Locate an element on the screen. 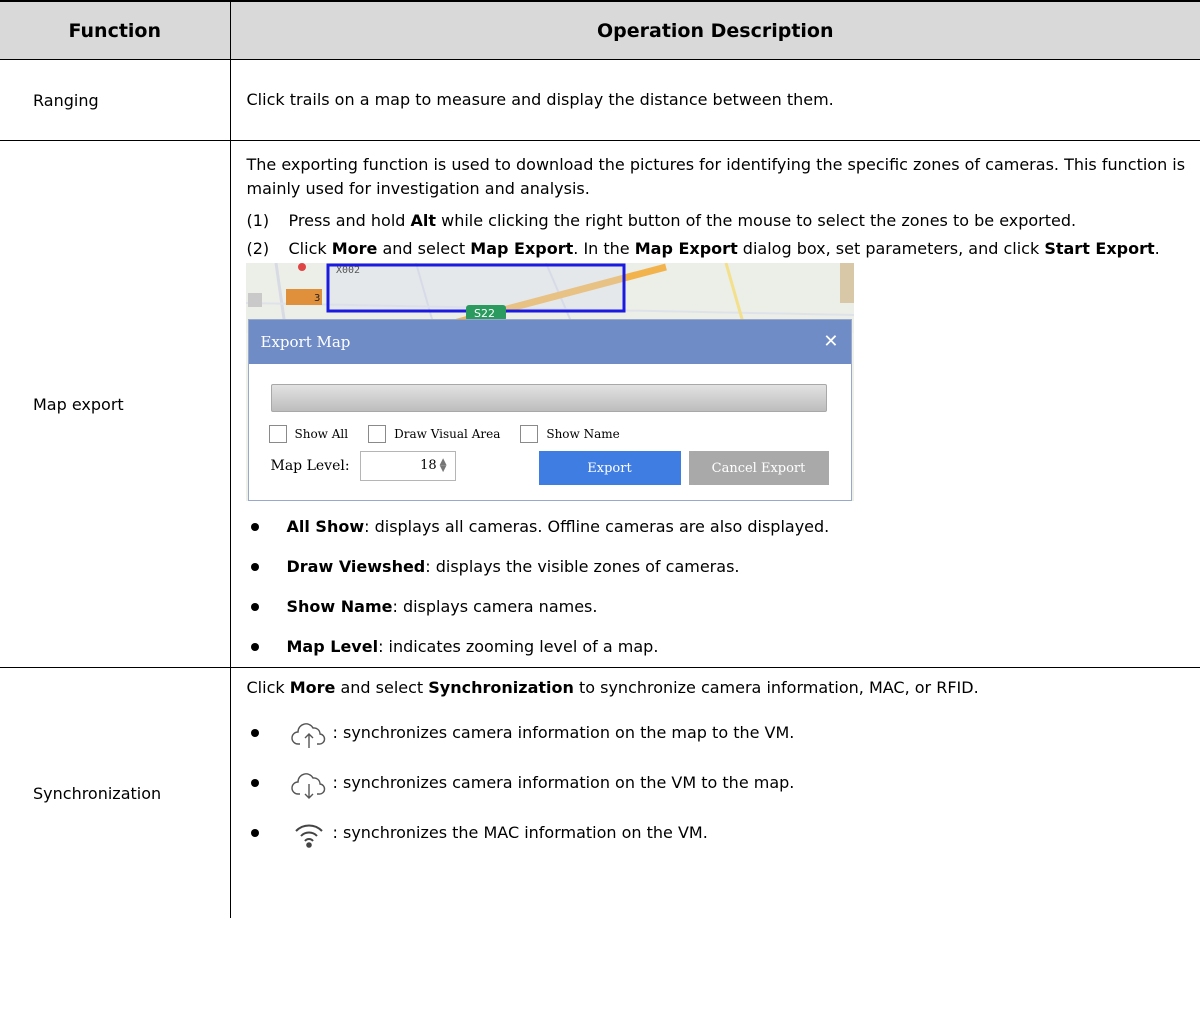 This screenshot has height=1014, width=1200. sync-intro-synchronization: Synchronization is located at coordinates (501, 687).